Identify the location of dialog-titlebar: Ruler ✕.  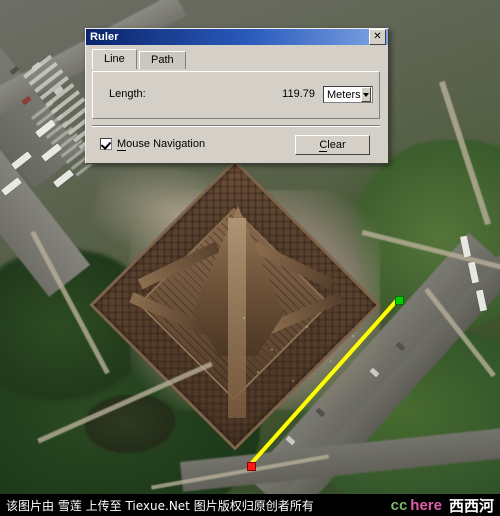
(237, 37).